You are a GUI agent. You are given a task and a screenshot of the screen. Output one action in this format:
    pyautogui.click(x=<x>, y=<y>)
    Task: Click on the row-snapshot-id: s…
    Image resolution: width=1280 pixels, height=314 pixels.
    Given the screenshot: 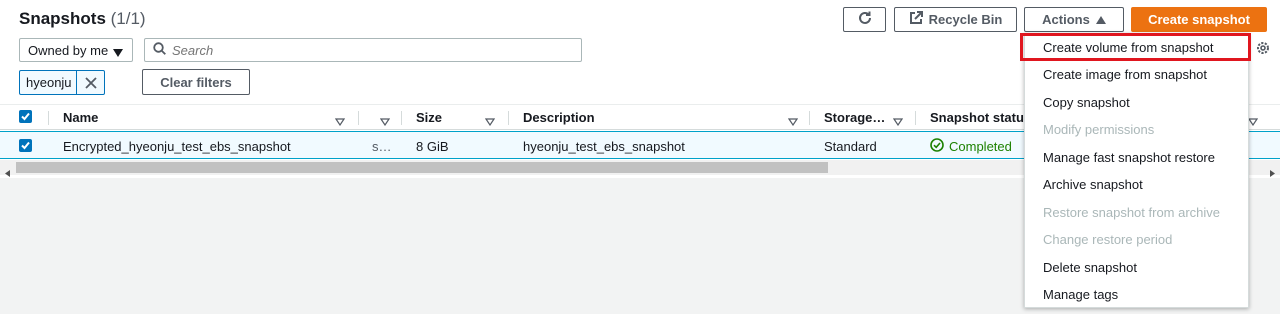 What is the action you would take?
    pyautogui.click(x=382, y=146)
    